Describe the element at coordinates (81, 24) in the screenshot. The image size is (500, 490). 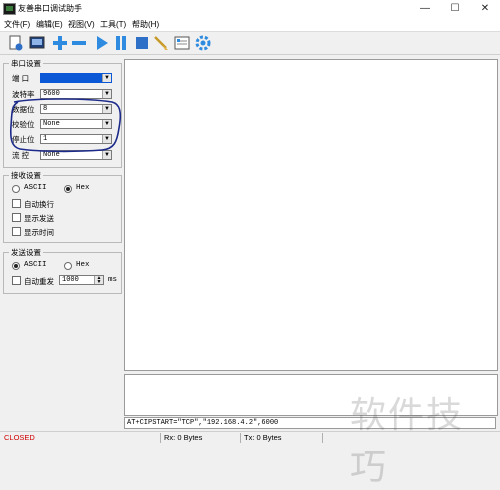
I see `menu-view: 视图(V)` at that location.